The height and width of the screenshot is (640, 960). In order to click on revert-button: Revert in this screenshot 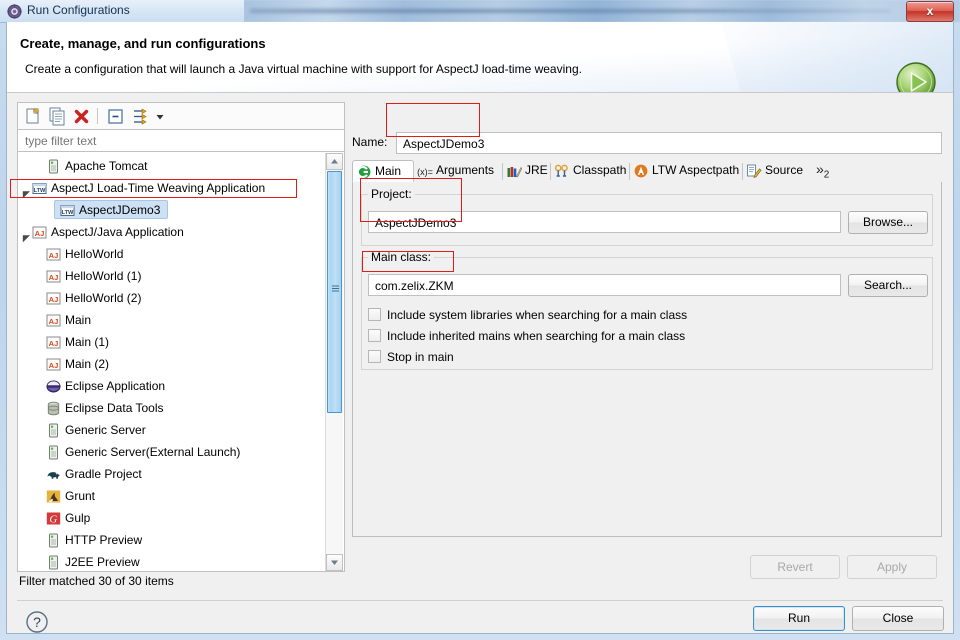, I will do `click(795, 567)`.